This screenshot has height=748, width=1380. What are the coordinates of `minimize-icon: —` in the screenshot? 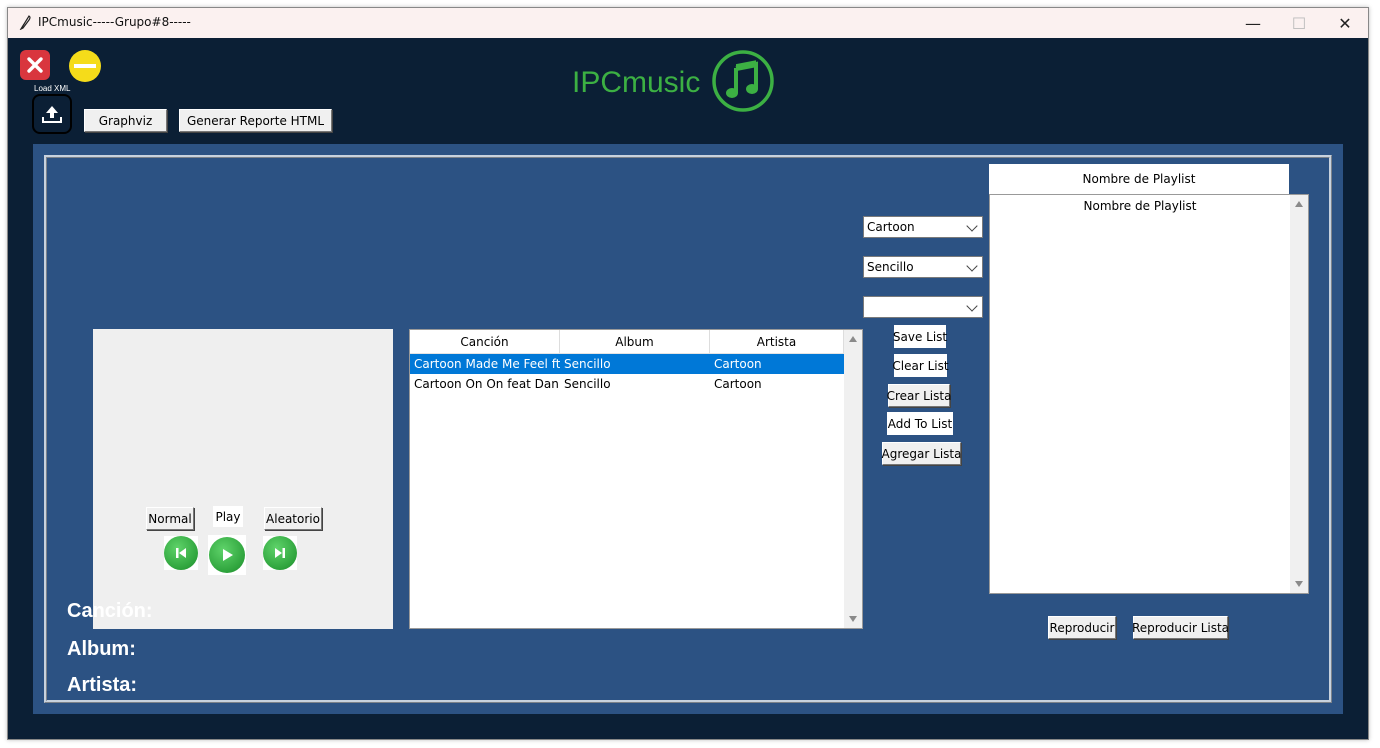 It's located at (1253, 23).